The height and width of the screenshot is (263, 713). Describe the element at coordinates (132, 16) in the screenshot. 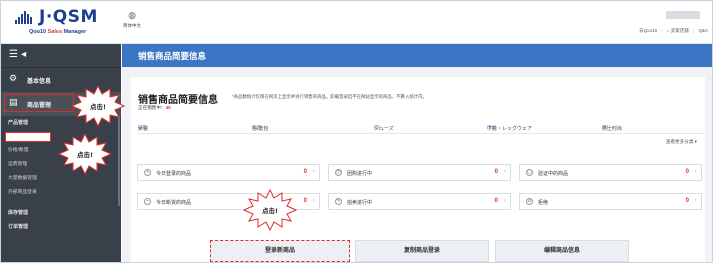

I see `globe-icon: ◍` at that location.